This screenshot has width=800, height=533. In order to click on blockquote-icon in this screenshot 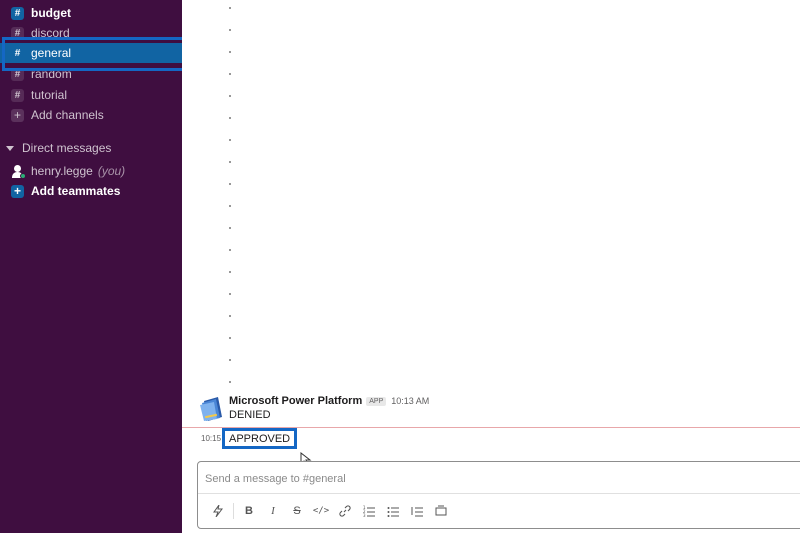, I will do `click(417, 511)`.